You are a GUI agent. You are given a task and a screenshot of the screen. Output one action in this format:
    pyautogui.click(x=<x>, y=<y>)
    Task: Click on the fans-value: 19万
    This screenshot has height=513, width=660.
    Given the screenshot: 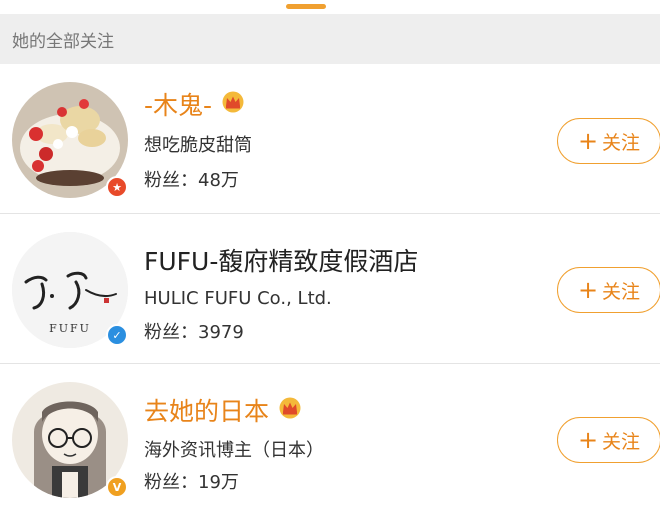 What is the action you would take?
    pyautogui.click(x=218, y=482)
    